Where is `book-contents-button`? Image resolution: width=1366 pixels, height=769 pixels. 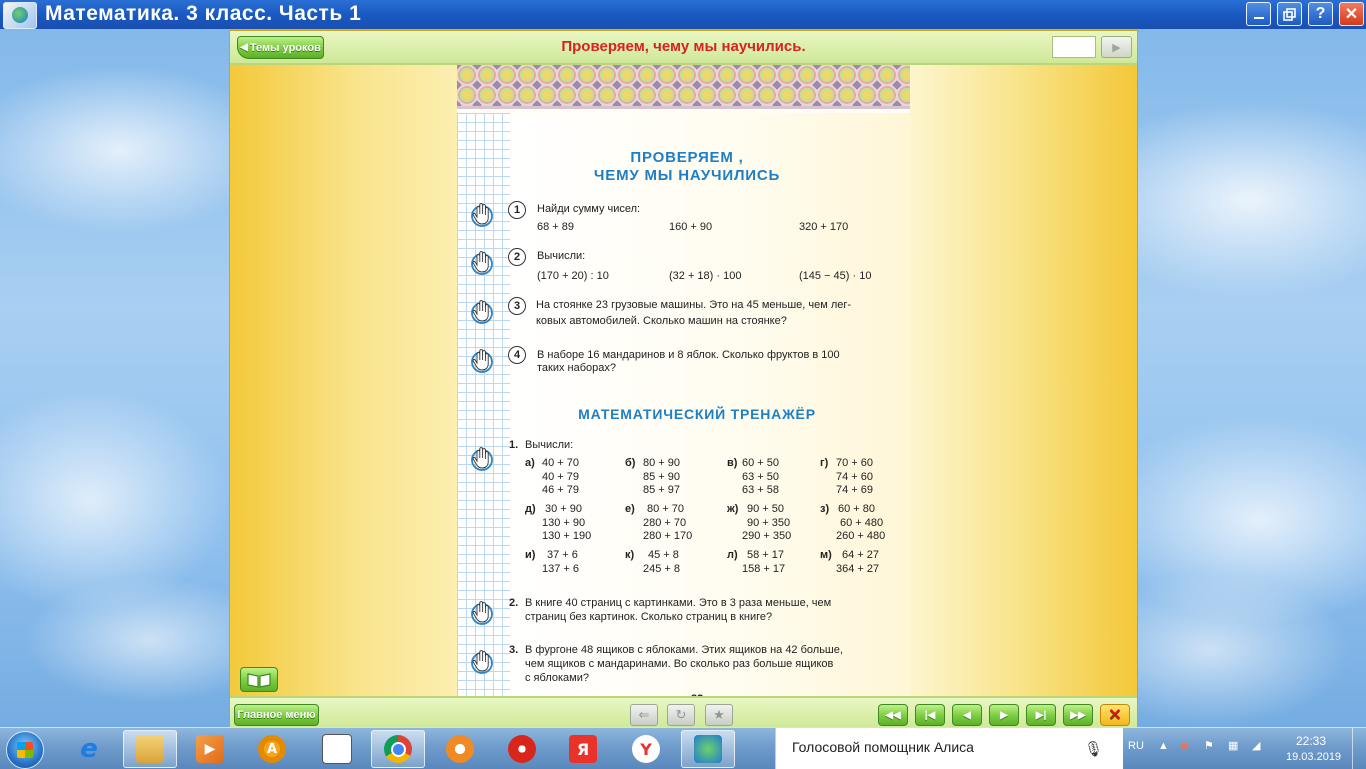
book-contents-button is located at coordinates (259, 679).